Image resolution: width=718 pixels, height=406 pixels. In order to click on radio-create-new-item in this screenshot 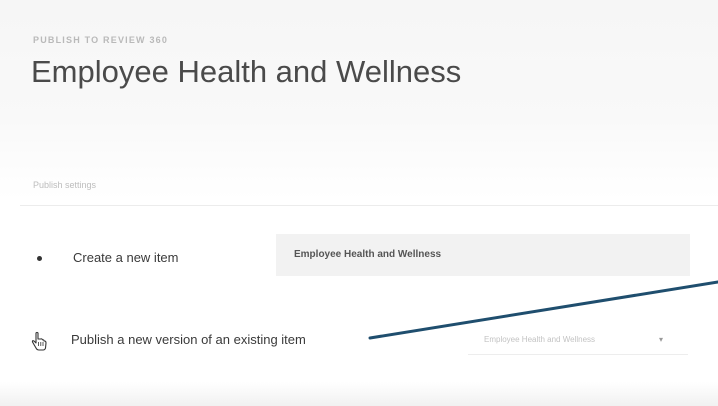, I will do `click(39, 258)`.